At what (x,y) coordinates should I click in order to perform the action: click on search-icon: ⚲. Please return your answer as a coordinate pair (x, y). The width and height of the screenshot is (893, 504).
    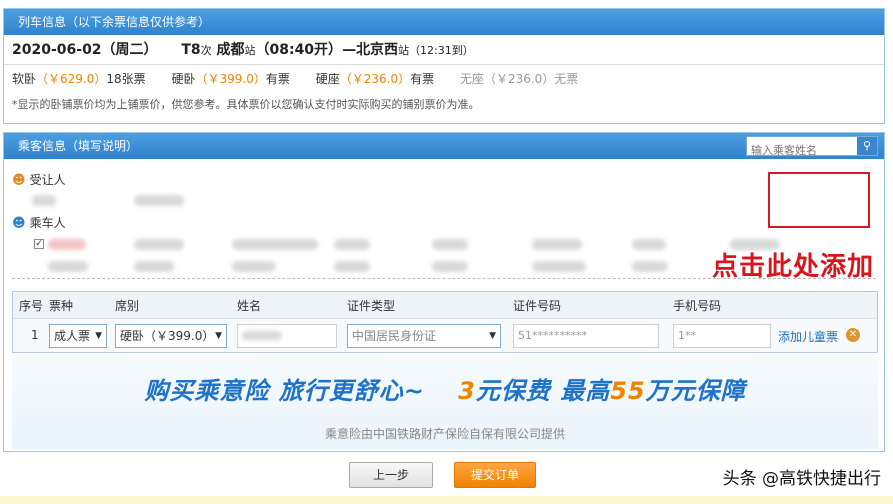
    Looking at the image, I should click on (867, 146).